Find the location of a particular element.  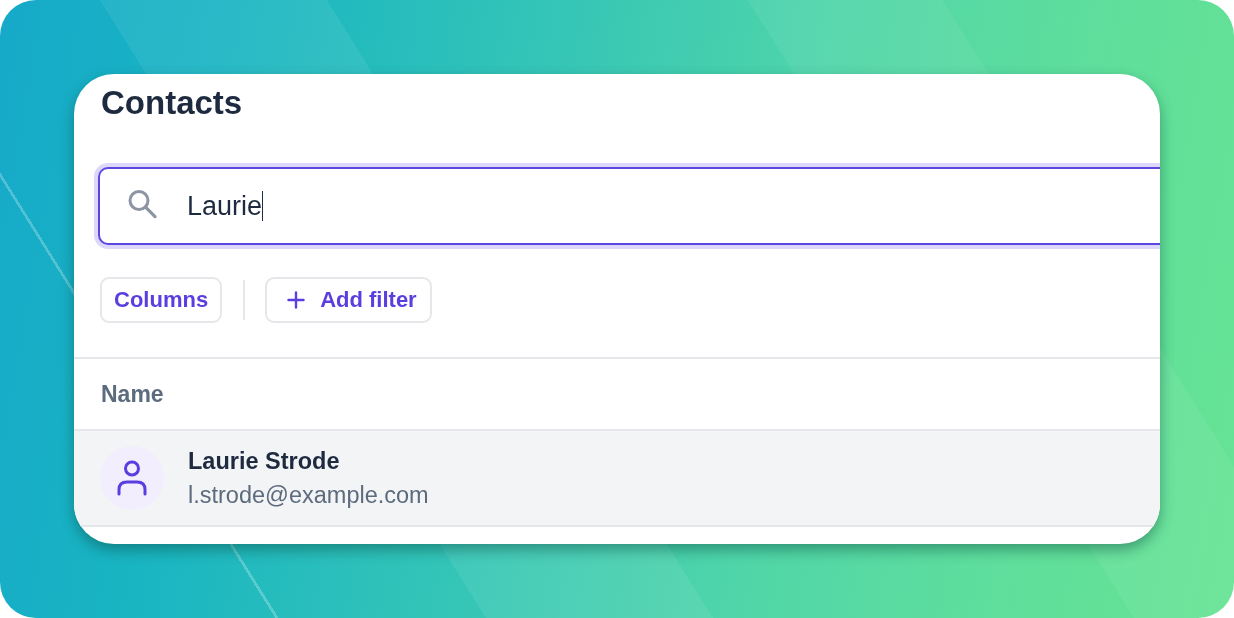

contact-name: Laurie Strode is located at coordinates (264, 461).